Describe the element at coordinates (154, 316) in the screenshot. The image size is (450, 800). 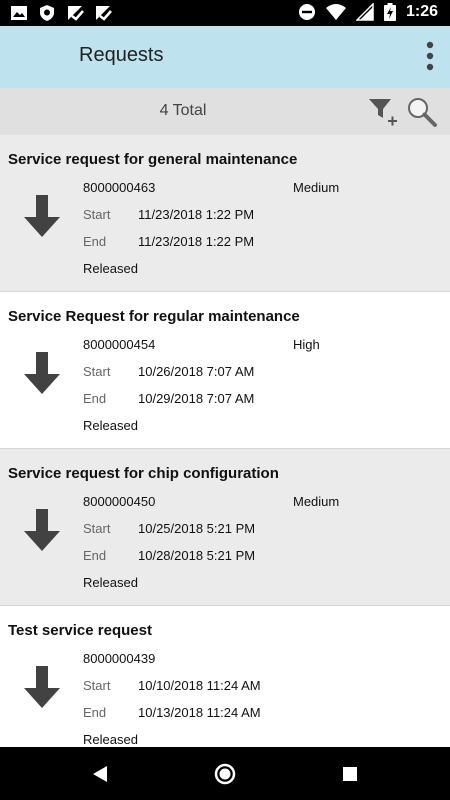
I see `request-title: Service Request for regular maintenance` at that location.